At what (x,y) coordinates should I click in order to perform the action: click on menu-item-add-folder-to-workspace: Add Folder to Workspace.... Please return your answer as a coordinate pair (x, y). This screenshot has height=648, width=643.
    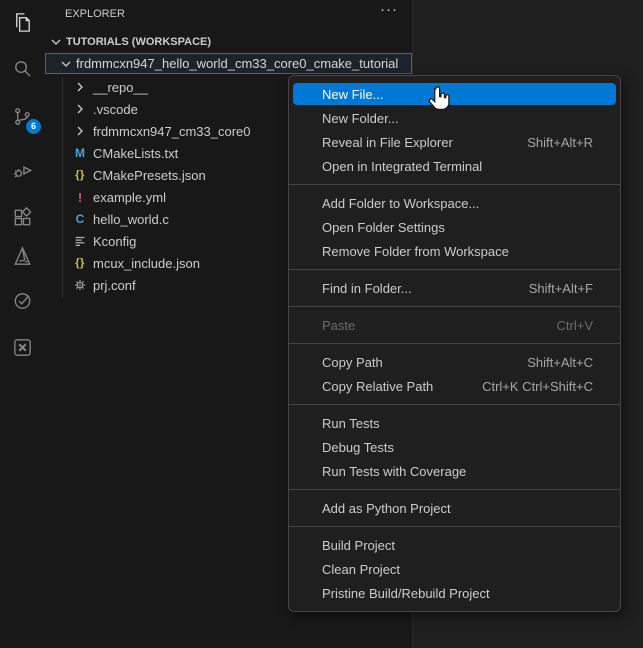
    Looking at the image, I should click on (454, 203).